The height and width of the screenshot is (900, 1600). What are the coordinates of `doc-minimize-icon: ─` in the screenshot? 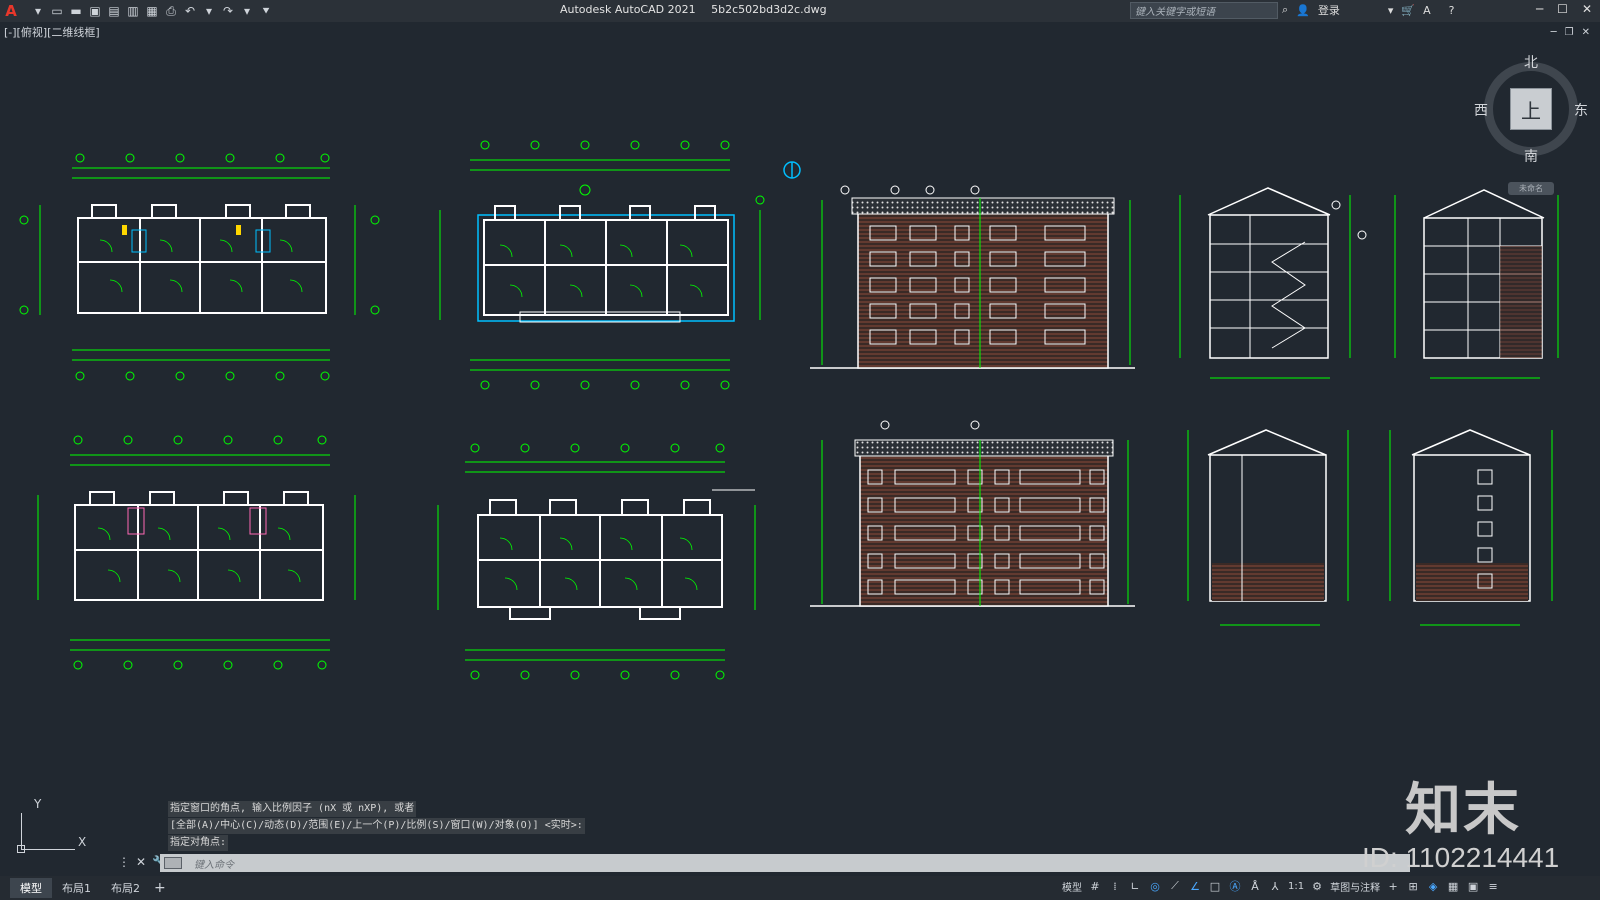 It's located at (1554, 32).